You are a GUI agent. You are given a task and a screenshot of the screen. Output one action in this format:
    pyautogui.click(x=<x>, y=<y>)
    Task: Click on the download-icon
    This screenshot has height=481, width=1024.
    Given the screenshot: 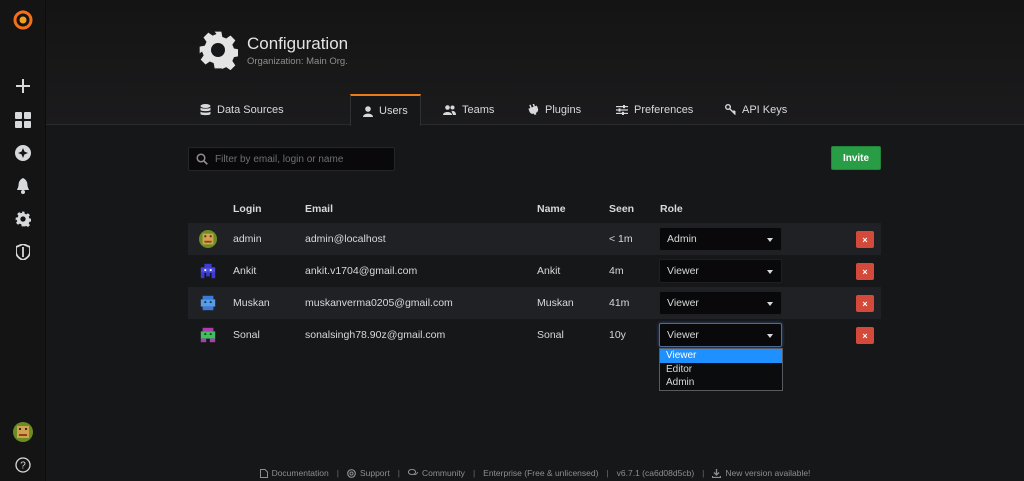 What is the action you would take?
    pyautogui.click(x=717, y=473)
    